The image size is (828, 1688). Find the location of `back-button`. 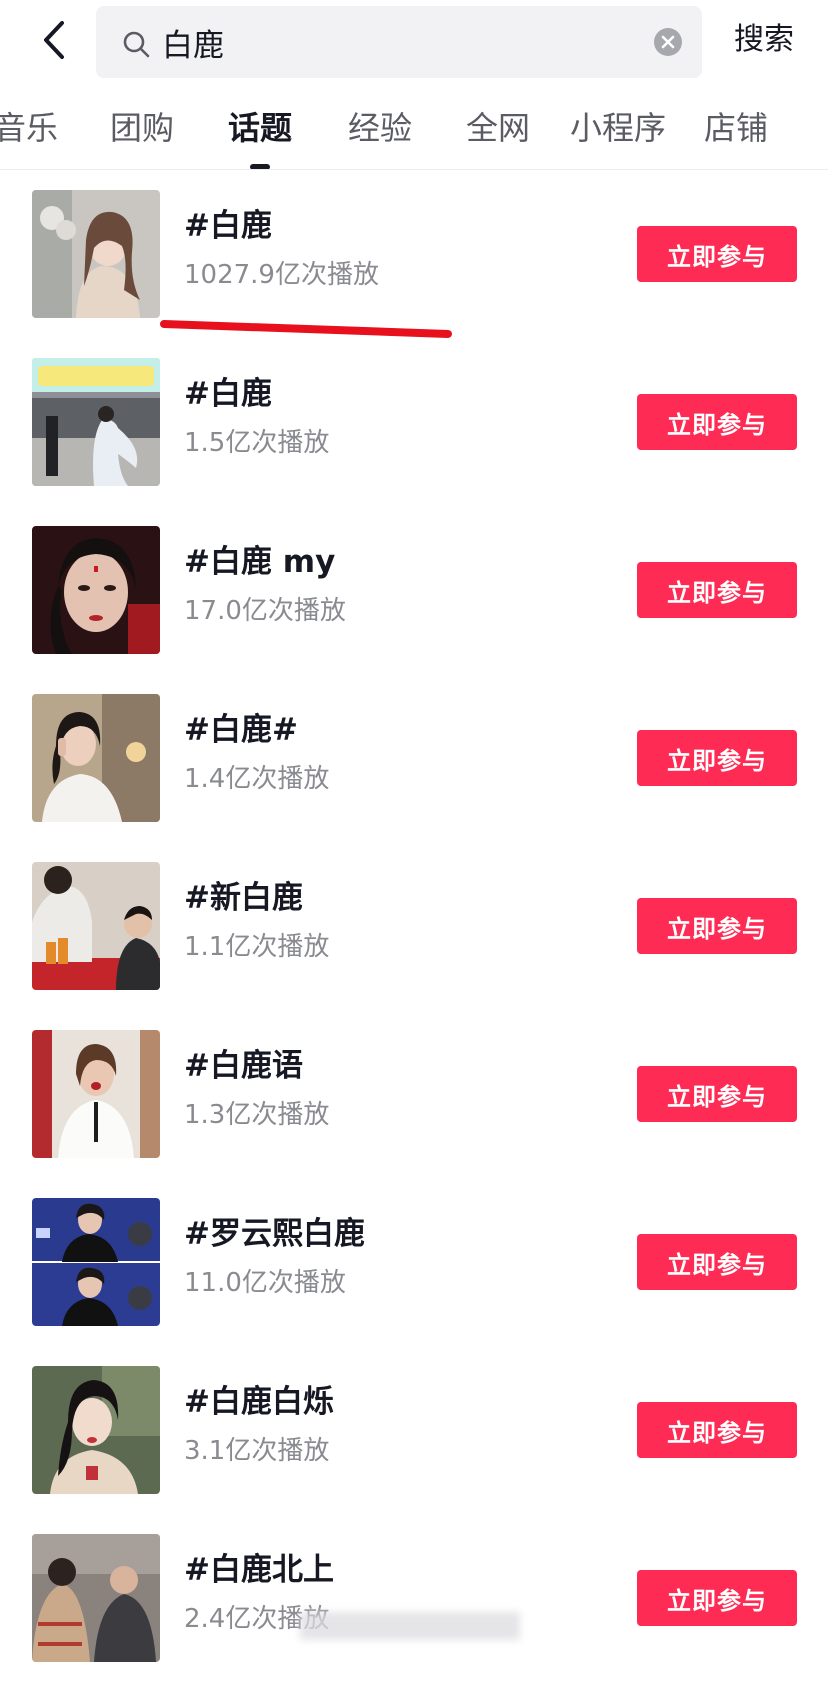

back-button is located at coordinates (54, 40).